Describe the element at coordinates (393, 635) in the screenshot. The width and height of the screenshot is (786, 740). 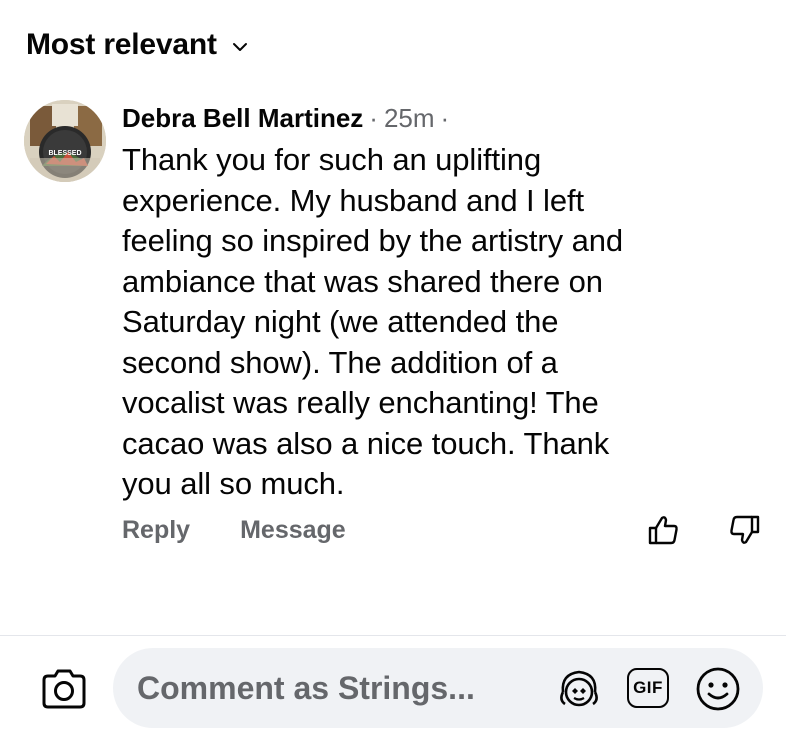
I see `divider` at that location.